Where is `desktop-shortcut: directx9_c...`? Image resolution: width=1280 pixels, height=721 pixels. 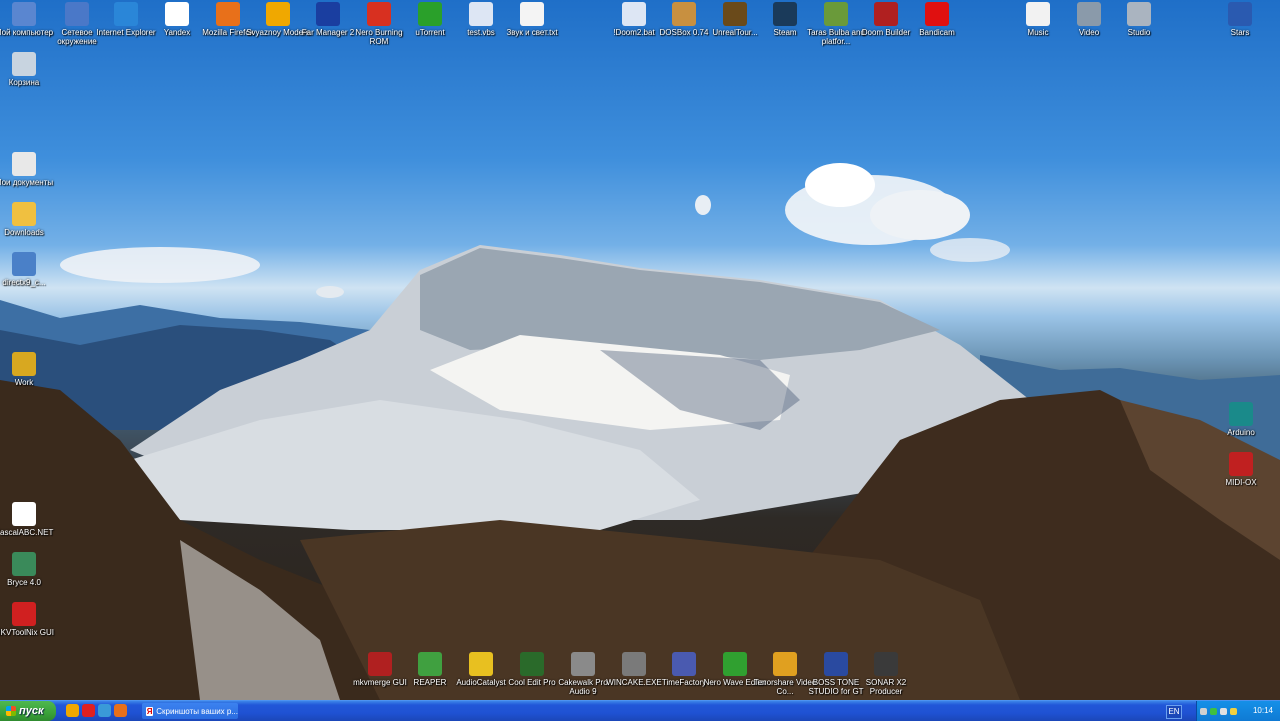 desktop-shortcut: directx9_c... is located at coordinates (28, 269).